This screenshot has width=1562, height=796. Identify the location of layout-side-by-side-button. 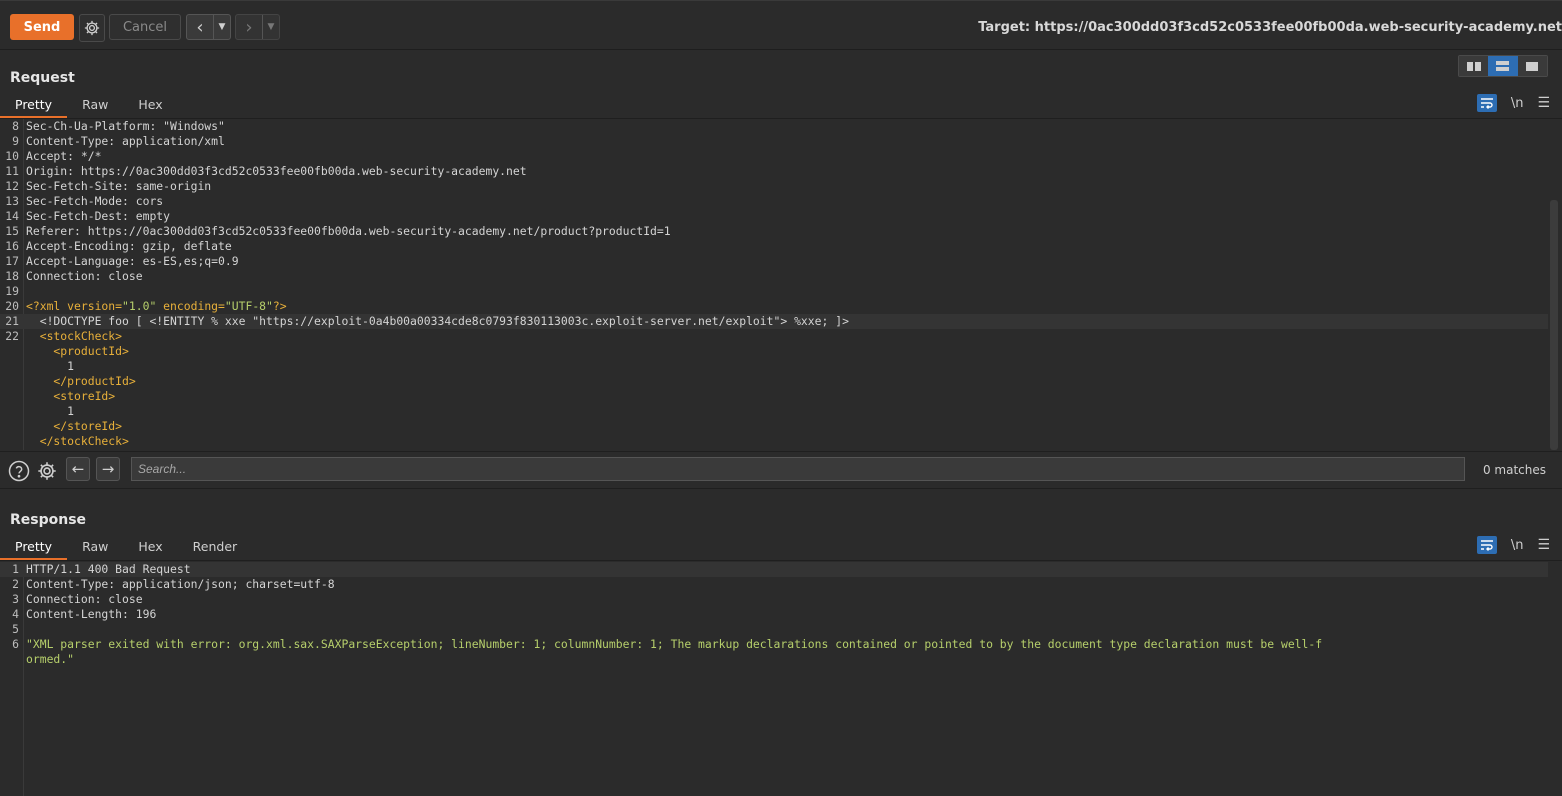
(1474, 66).